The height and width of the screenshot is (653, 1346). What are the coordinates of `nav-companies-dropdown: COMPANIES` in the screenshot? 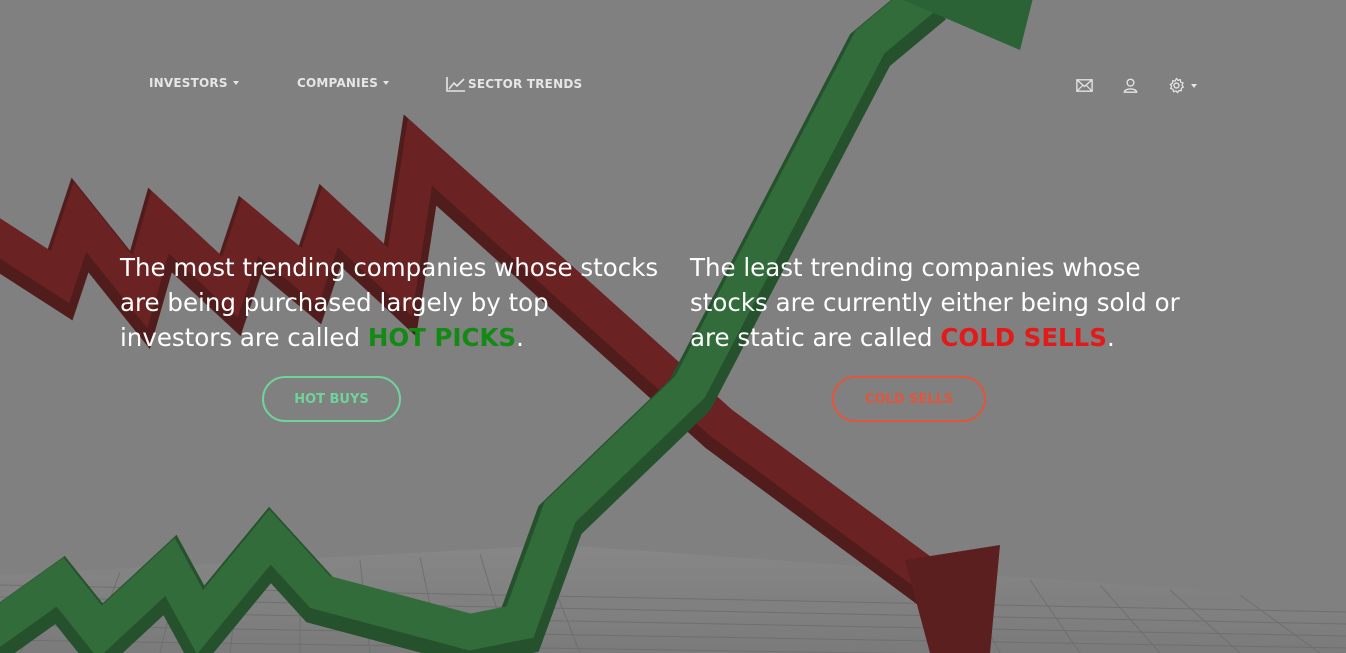 It's located at (343, 83).